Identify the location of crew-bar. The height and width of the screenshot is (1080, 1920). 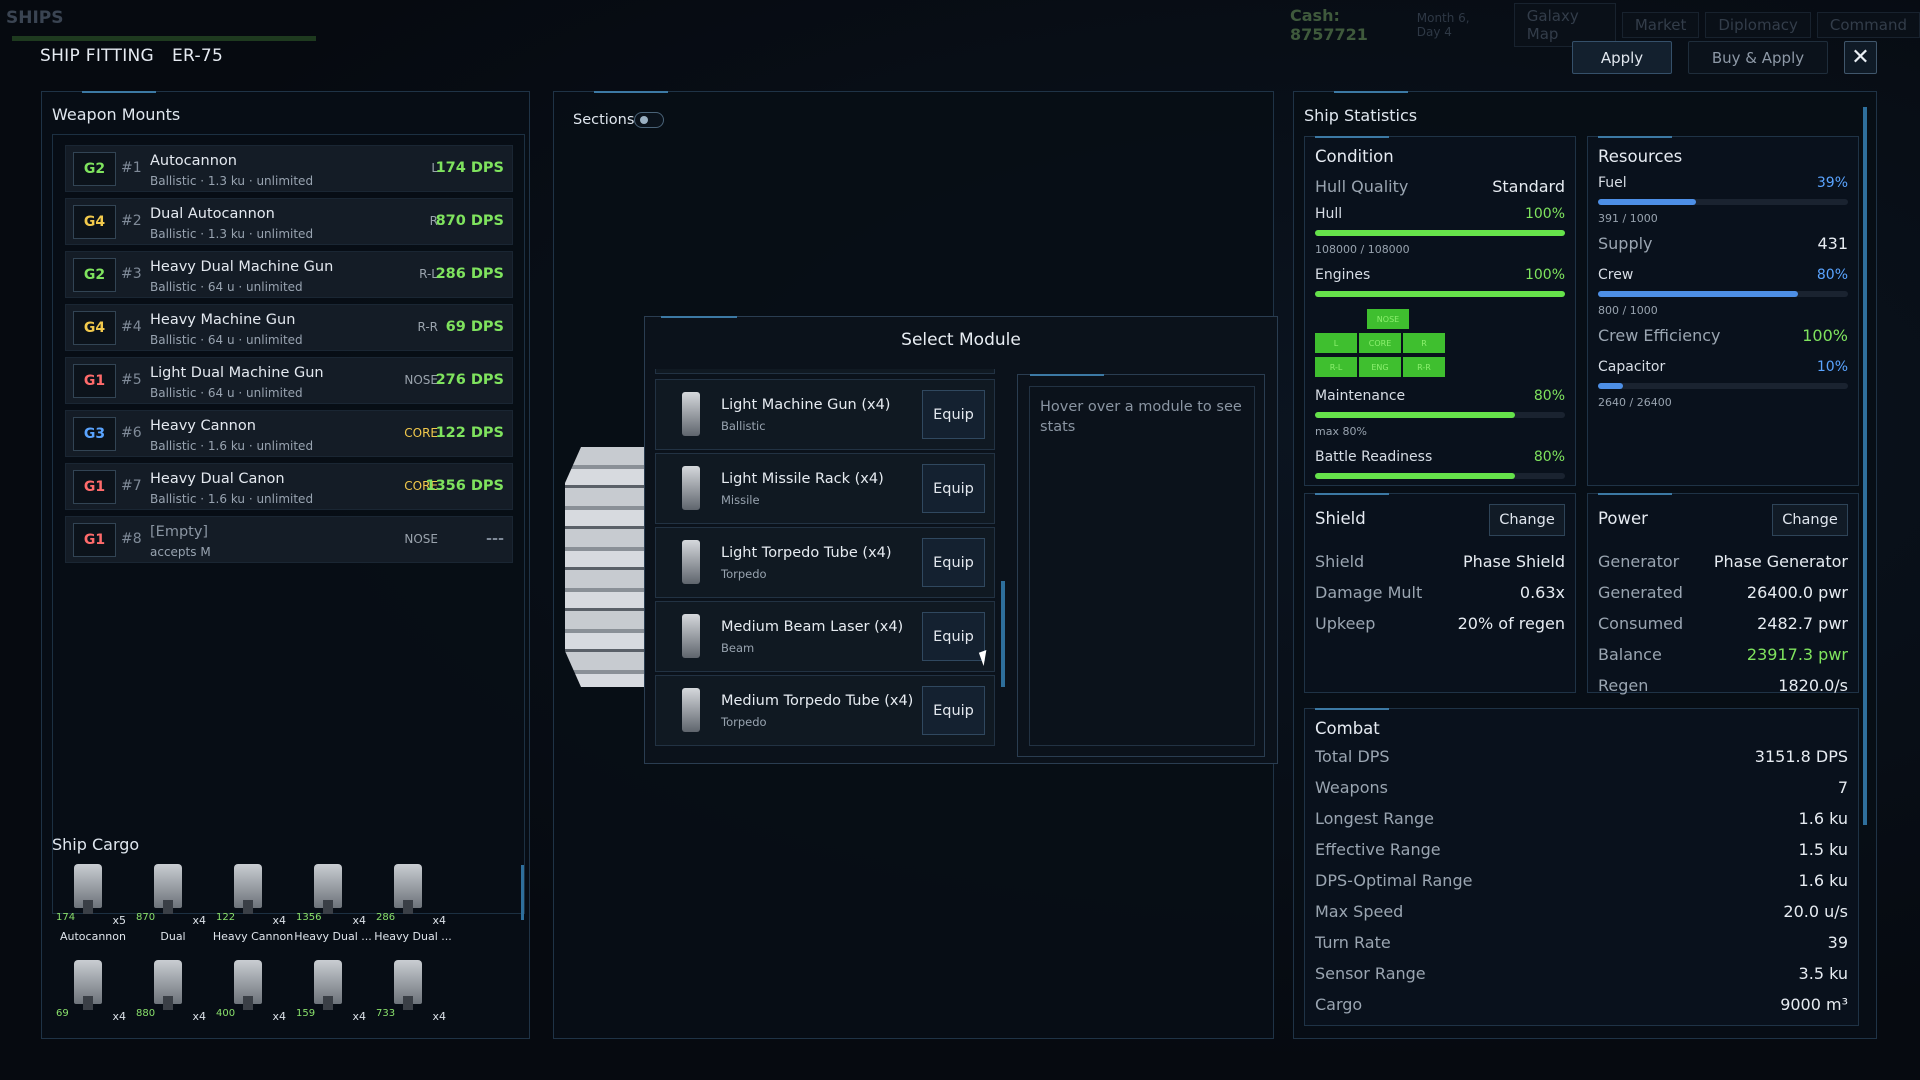
(1723, 294).